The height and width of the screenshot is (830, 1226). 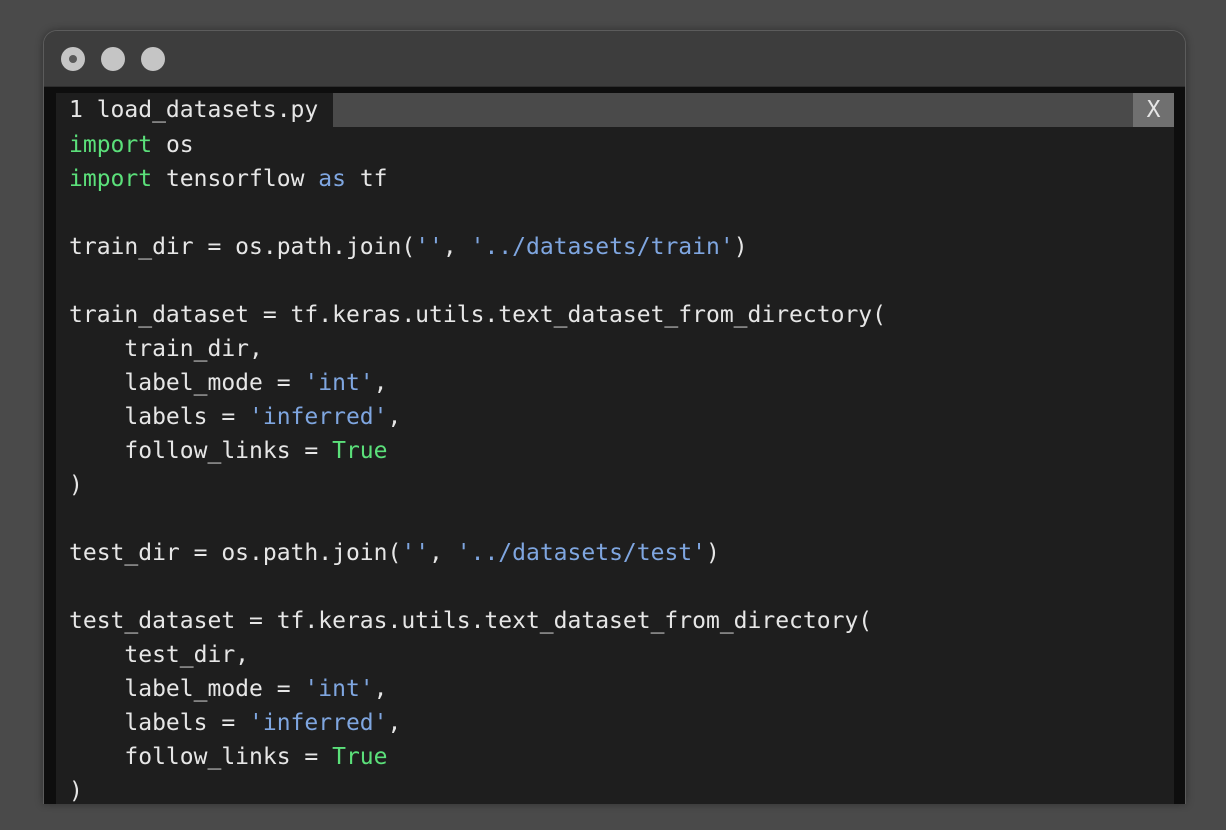 What do you see at coordinates (159, 655) in the screenshot?
I see `code-token: test_dir,` at bounding box center [159, 655].